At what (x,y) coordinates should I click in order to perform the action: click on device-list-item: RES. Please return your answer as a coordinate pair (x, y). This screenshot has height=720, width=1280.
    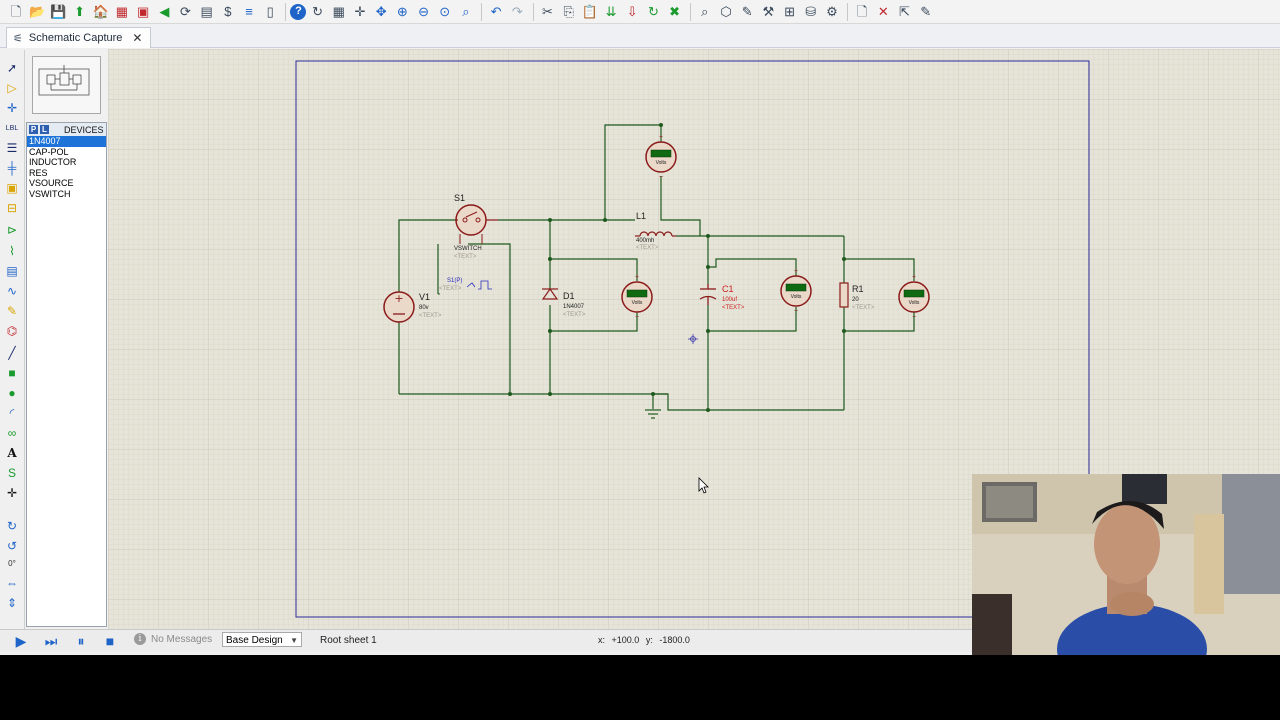
    Looking at the image, I should click on (66, 173).